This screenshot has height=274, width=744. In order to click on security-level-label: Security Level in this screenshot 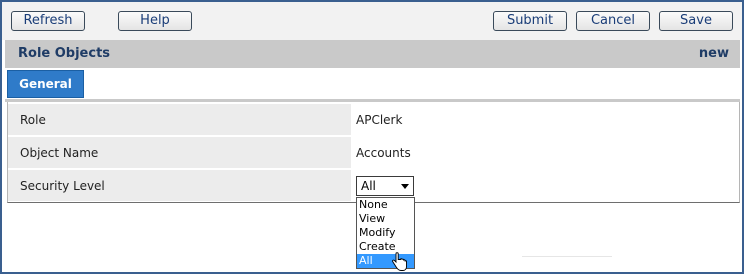, I will do `click(62, 186)`.